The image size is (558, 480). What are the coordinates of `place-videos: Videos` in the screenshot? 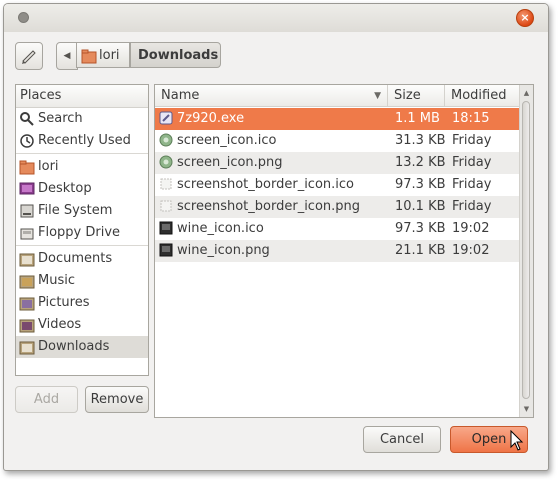 It's located at (82, 325).